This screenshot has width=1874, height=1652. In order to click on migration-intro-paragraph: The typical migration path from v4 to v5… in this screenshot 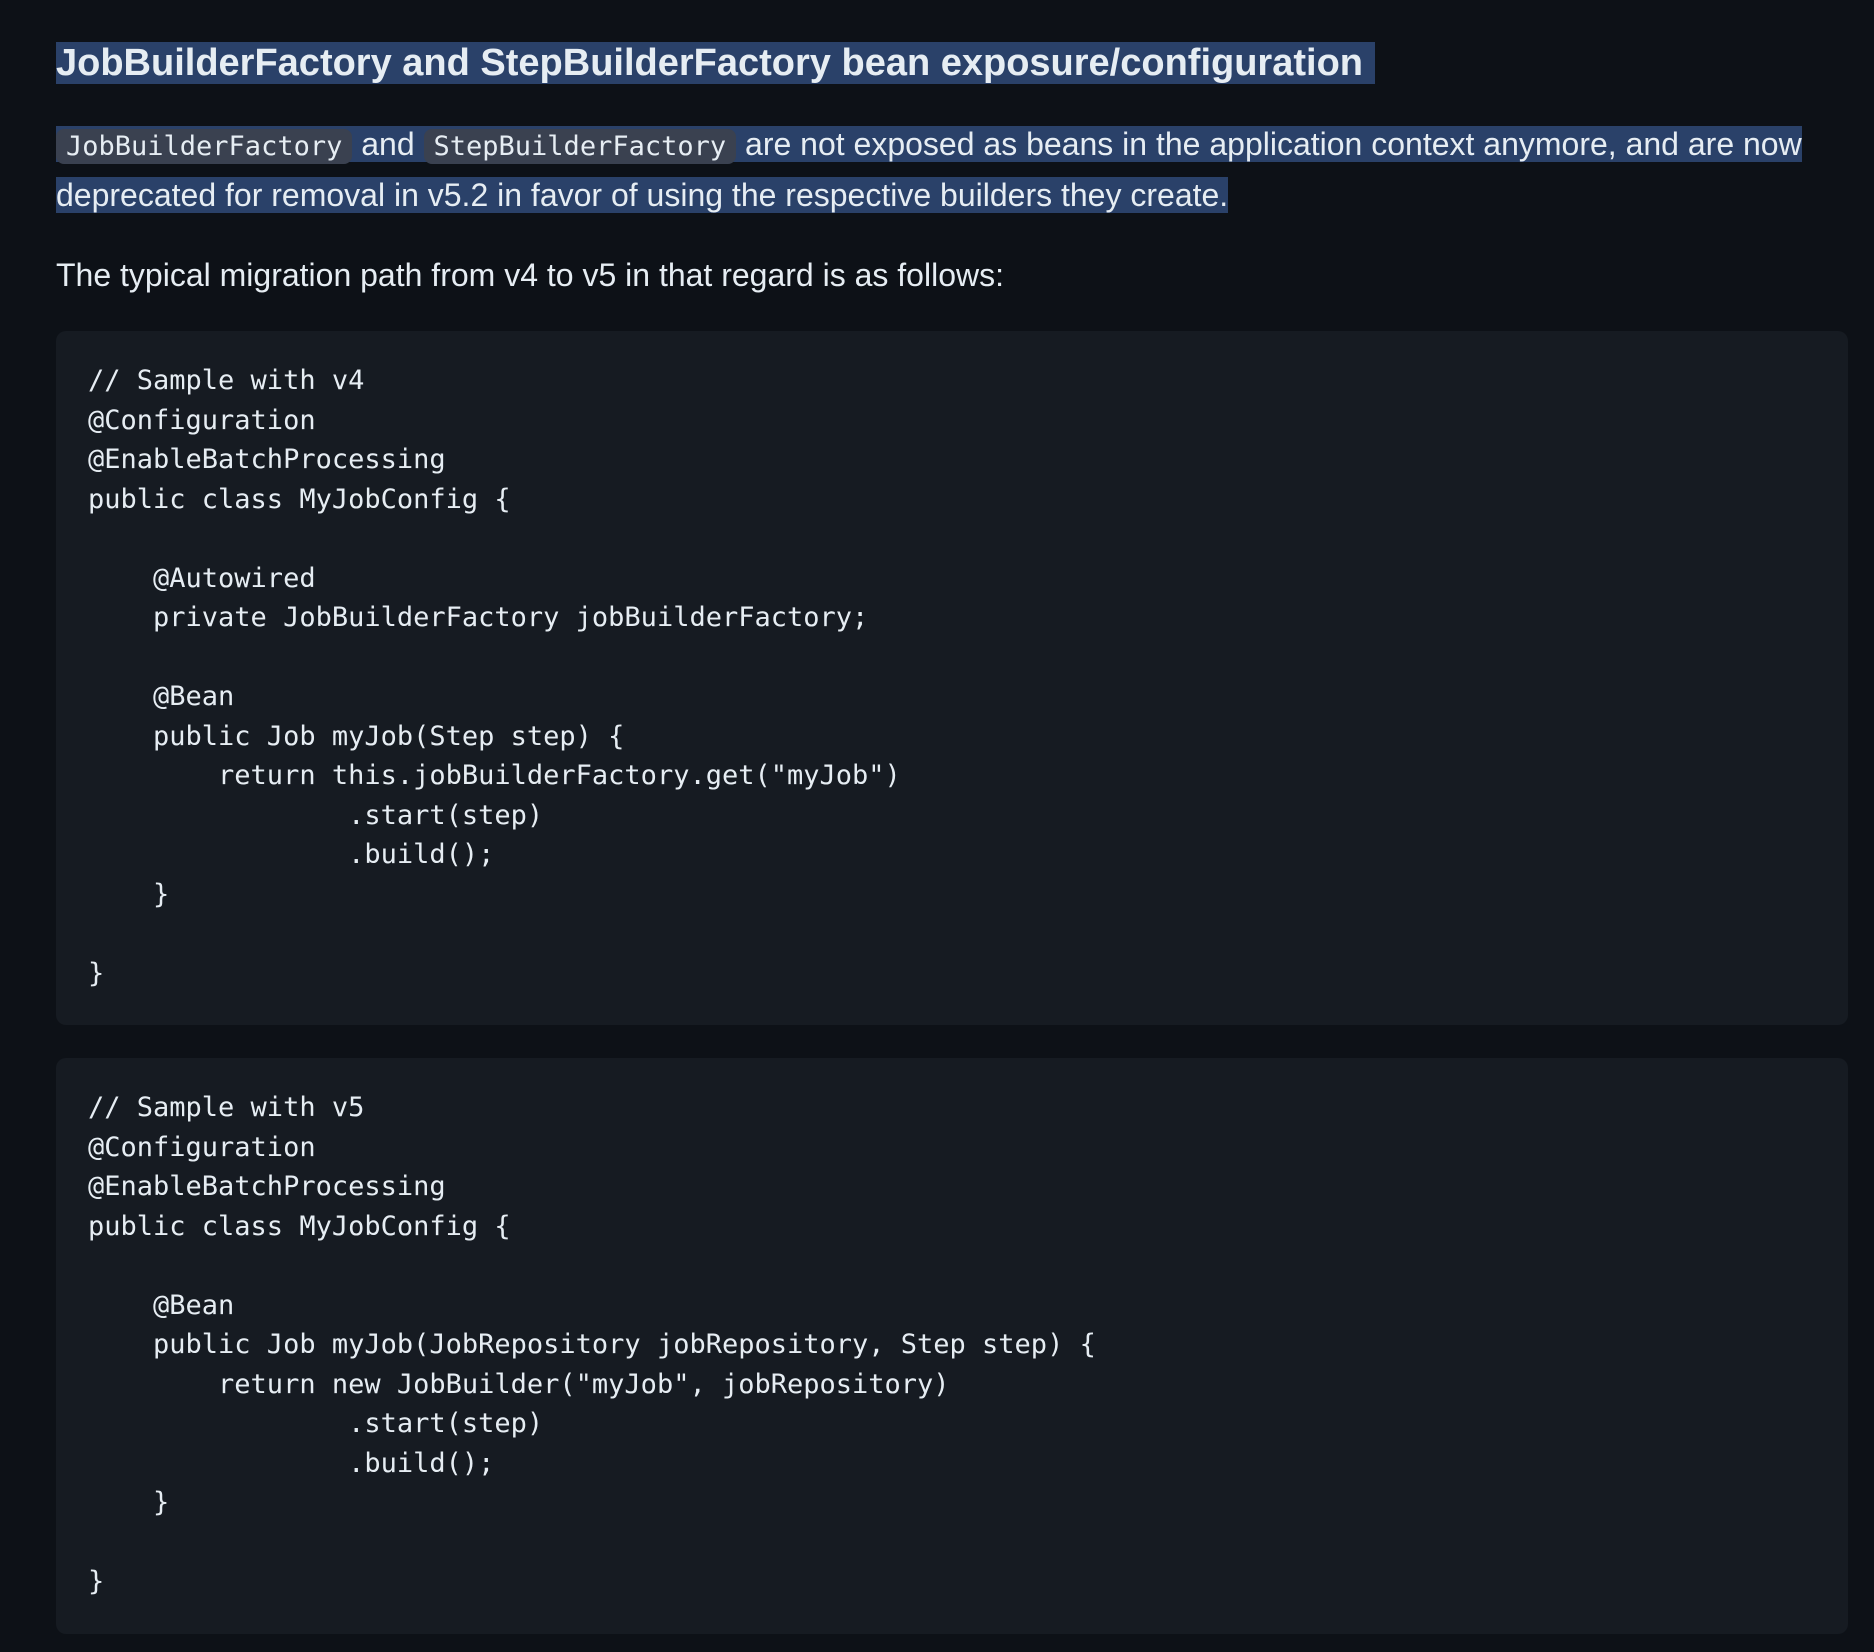, I will do `click(530, 275)`.